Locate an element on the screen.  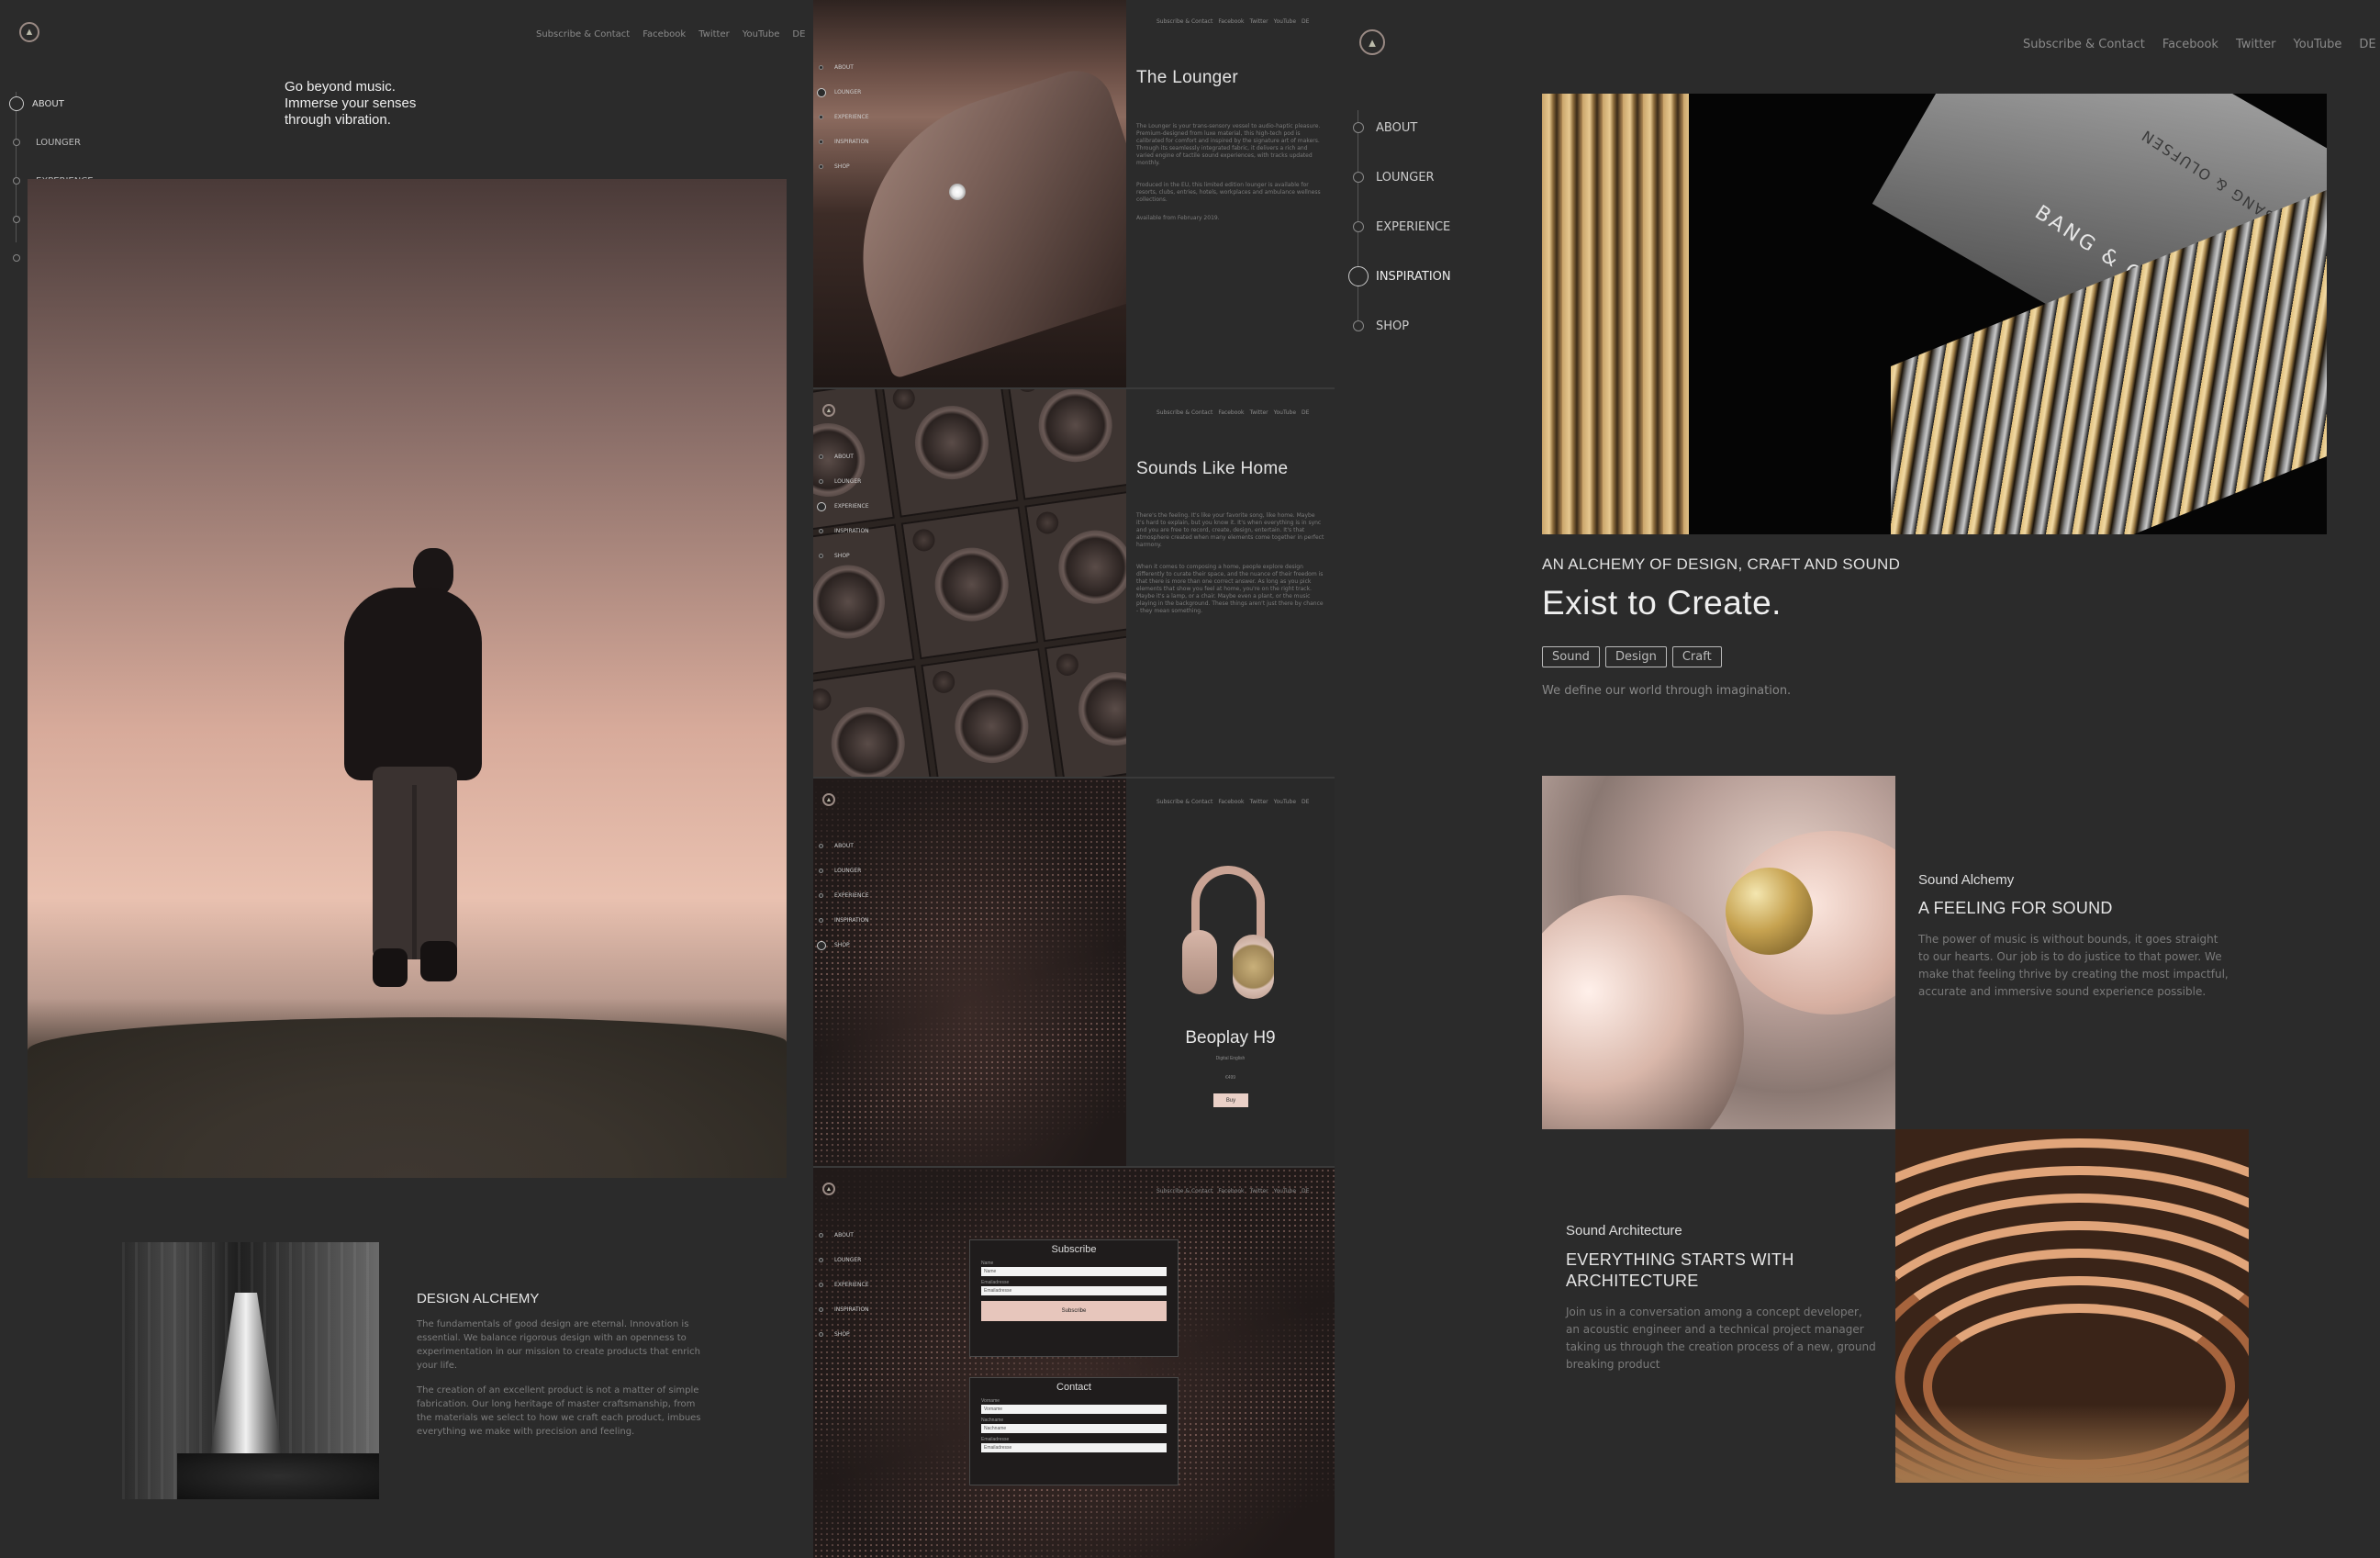
speaker-driver is located at coordinates (989, 712).